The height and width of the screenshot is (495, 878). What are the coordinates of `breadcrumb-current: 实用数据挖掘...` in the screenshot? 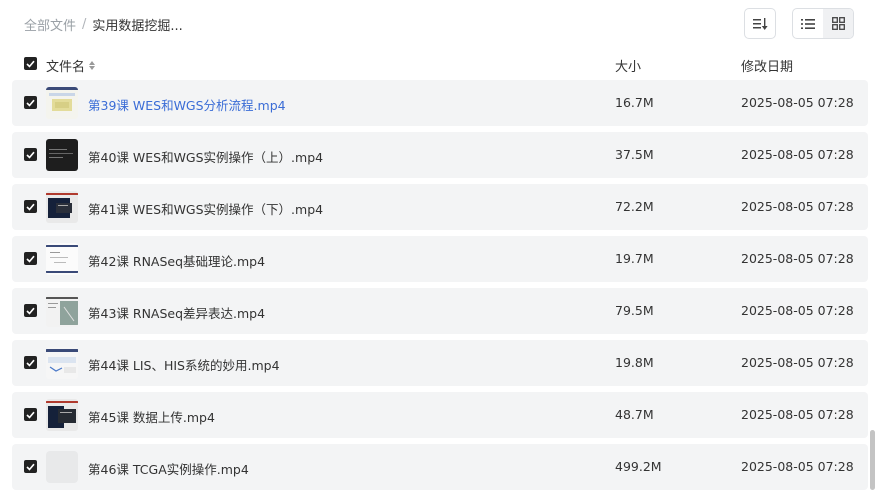 It's located at (137, 26).